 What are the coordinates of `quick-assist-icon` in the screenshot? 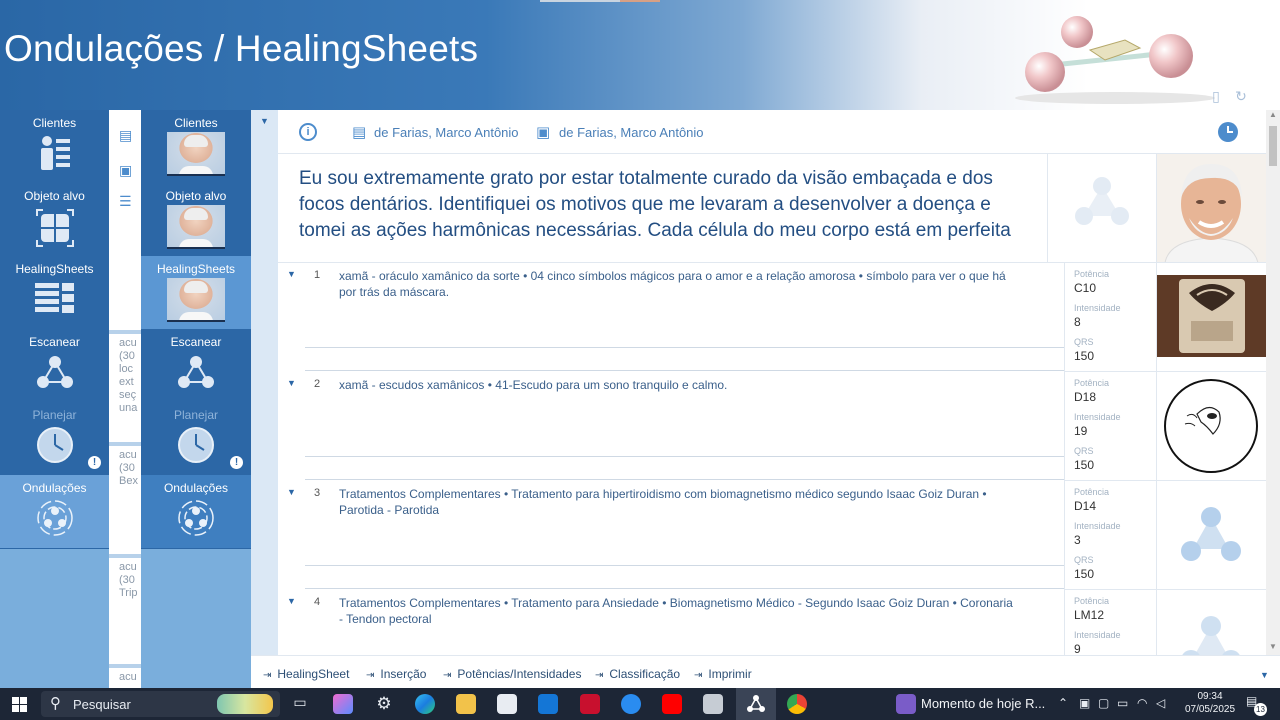 It's located at (631, 704).